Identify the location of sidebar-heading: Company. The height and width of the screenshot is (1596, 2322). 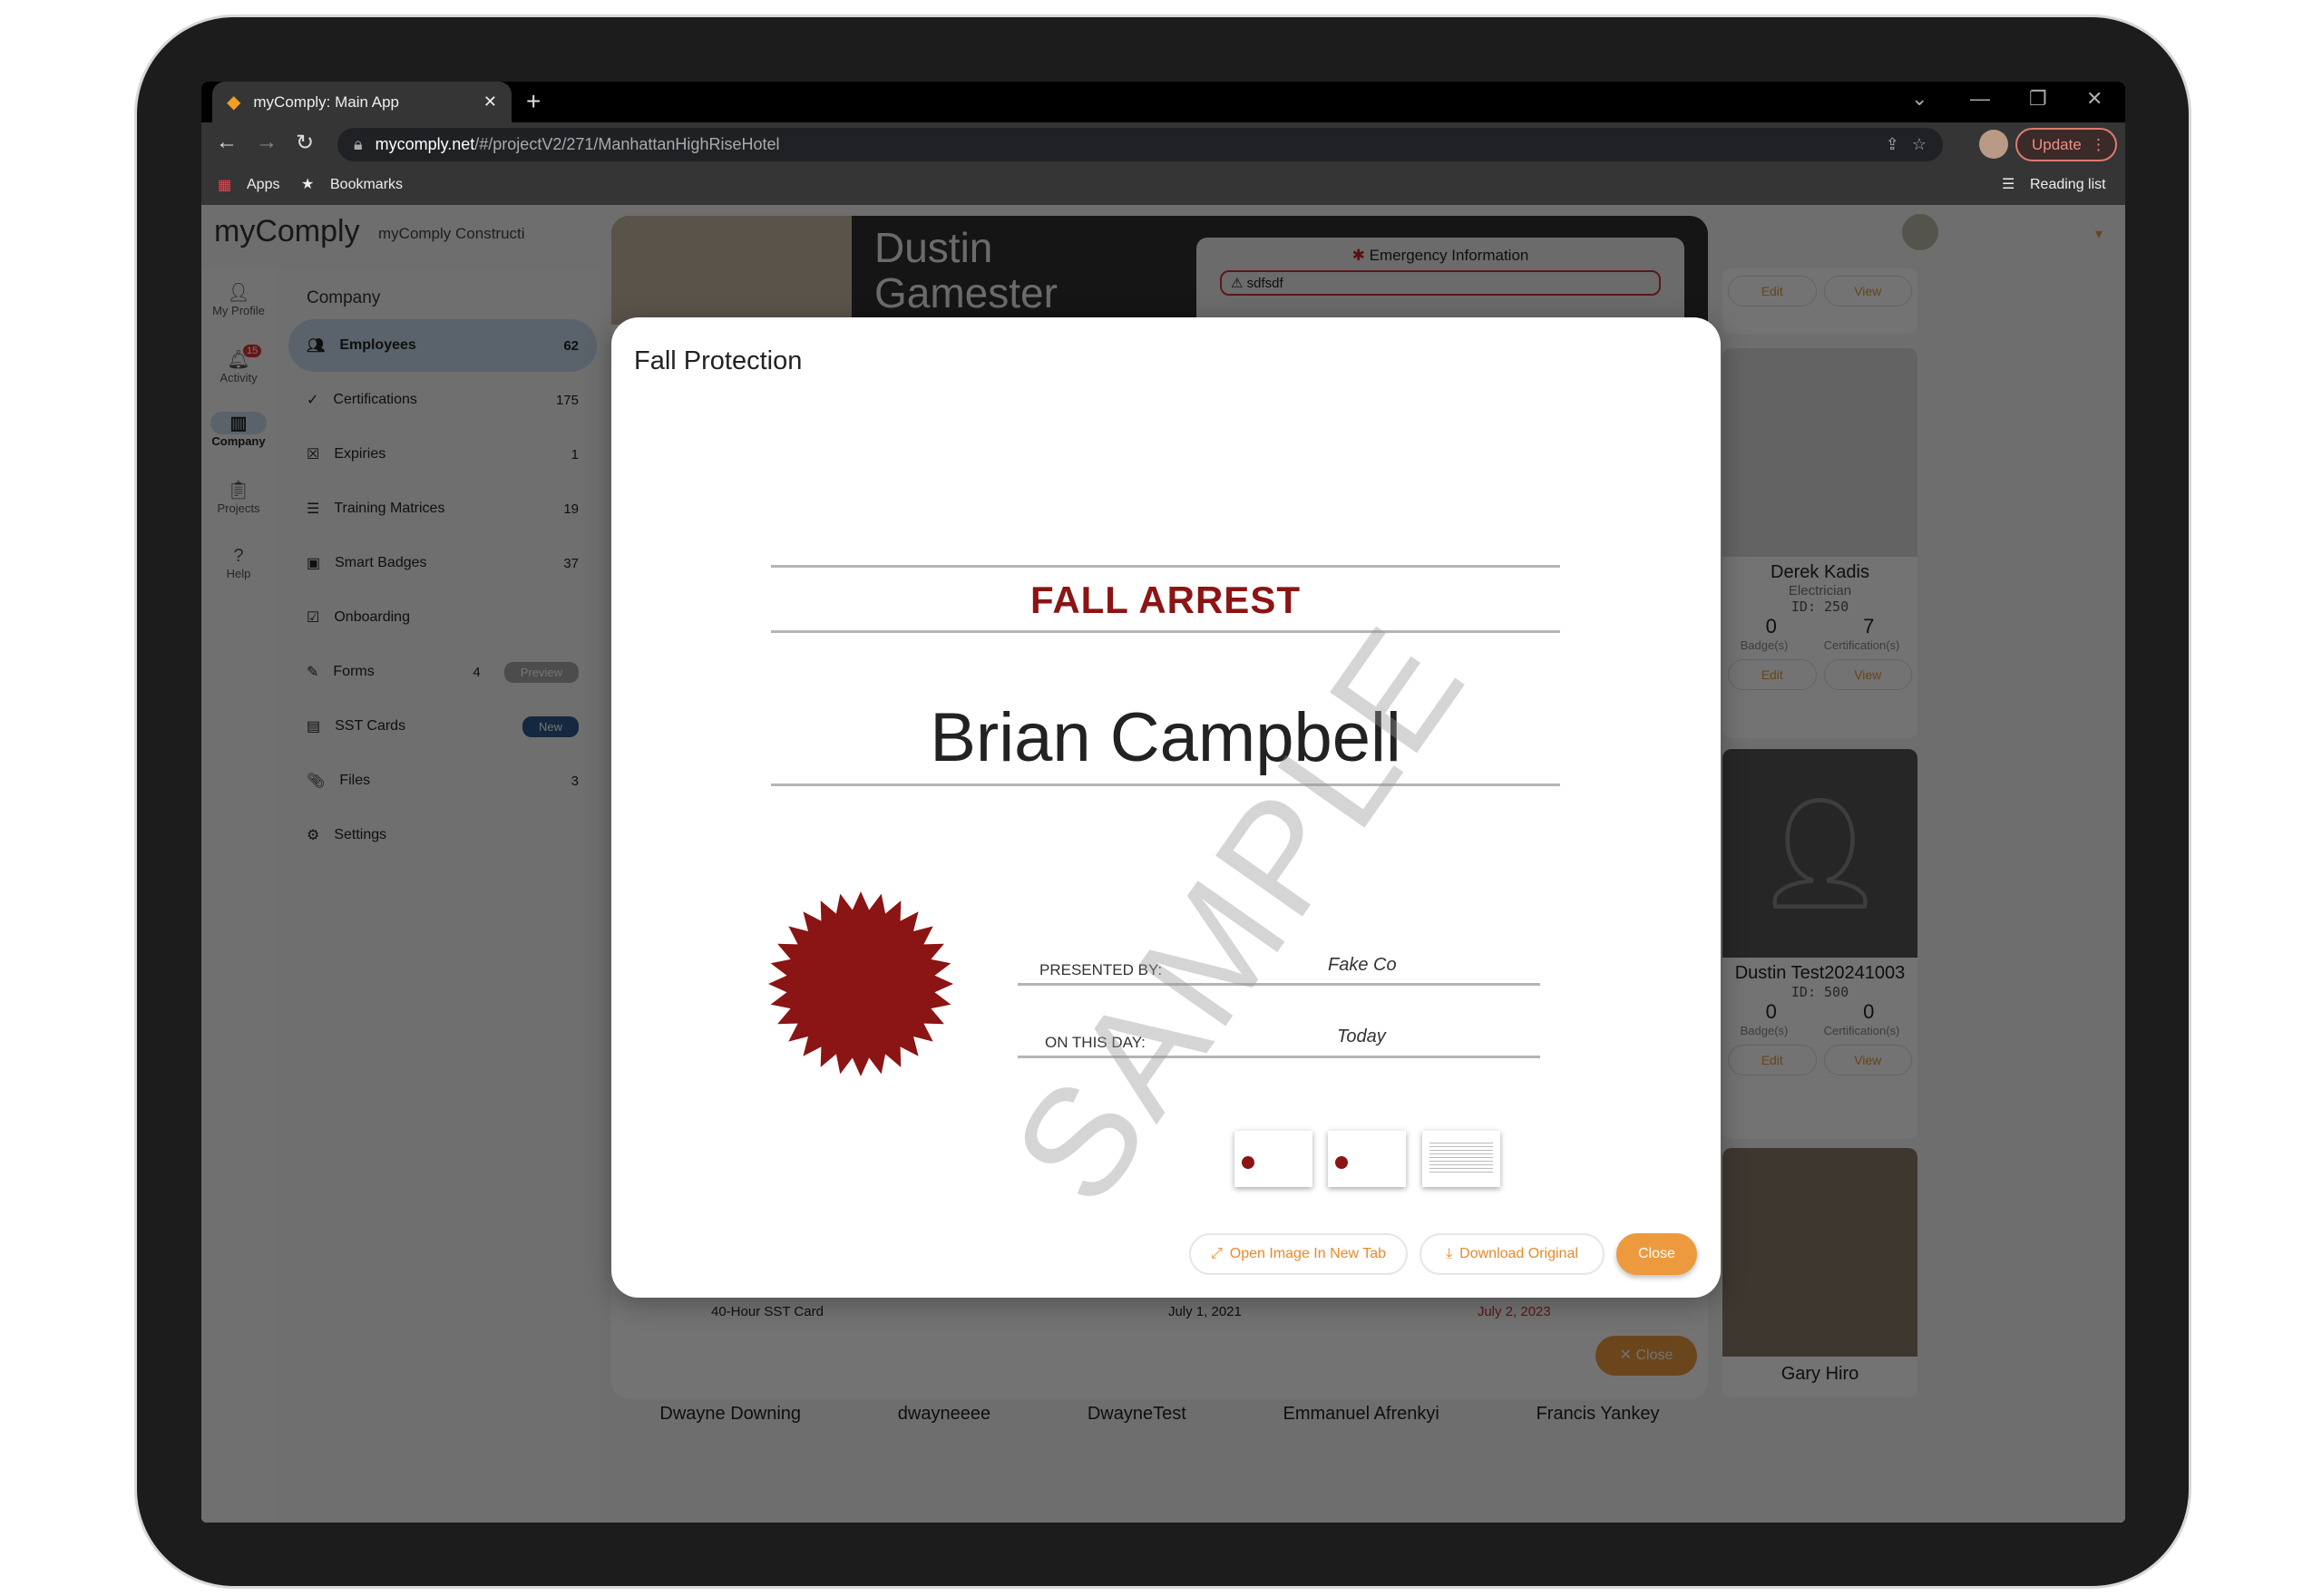
(344, 297).